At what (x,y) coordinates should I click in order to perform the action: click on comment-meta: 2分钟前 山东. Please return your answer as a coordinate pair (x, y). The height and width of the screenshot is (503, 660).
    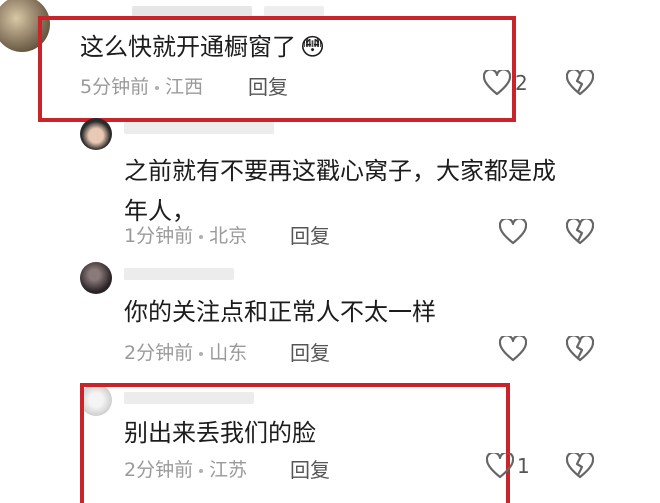
    Looking at the image, I should click on (185, 351).